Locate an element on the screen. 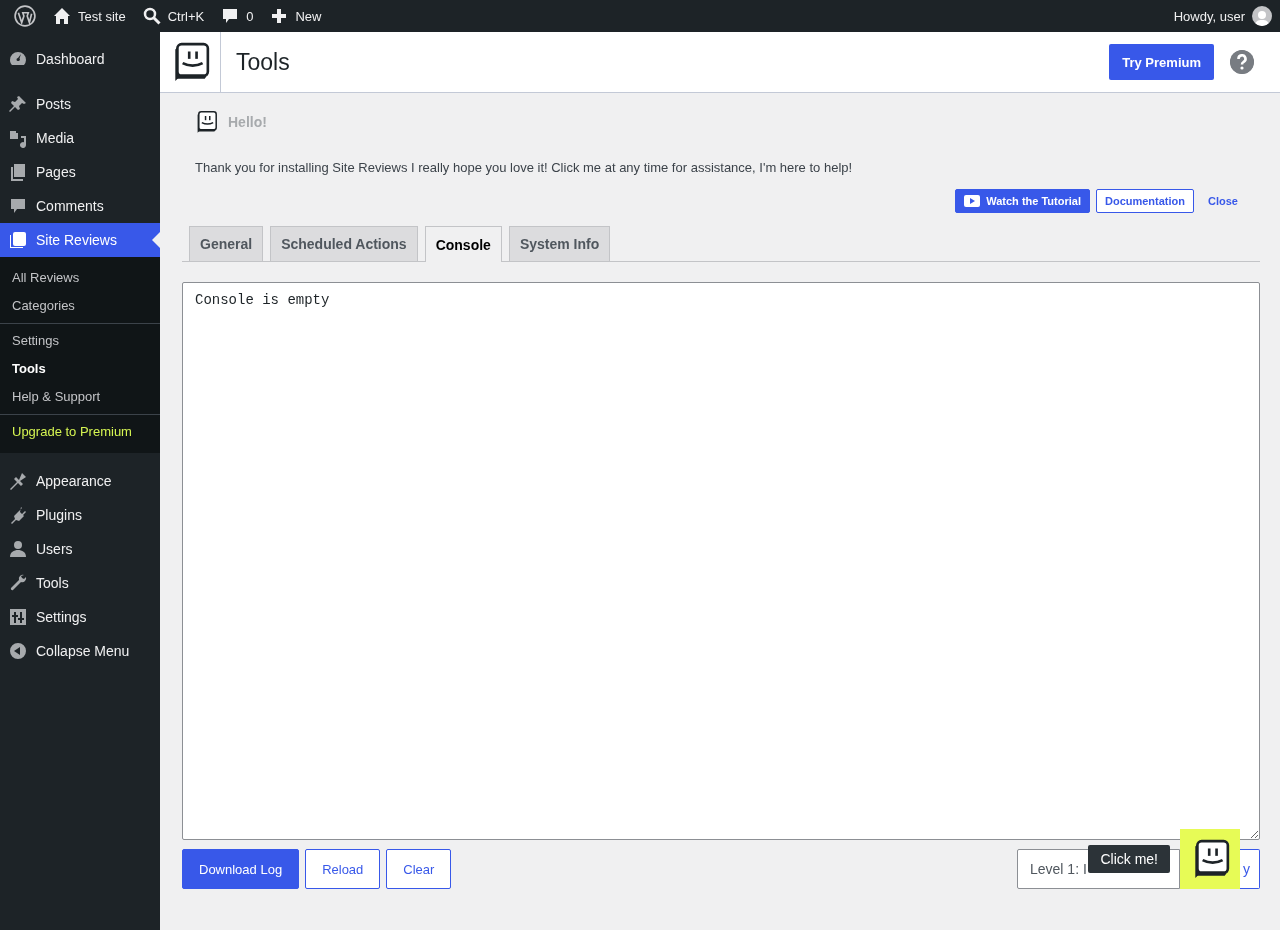 The height and width of the screenshot is (930, 1280). notice-title: Hello! is located at coordinates (247, 122).